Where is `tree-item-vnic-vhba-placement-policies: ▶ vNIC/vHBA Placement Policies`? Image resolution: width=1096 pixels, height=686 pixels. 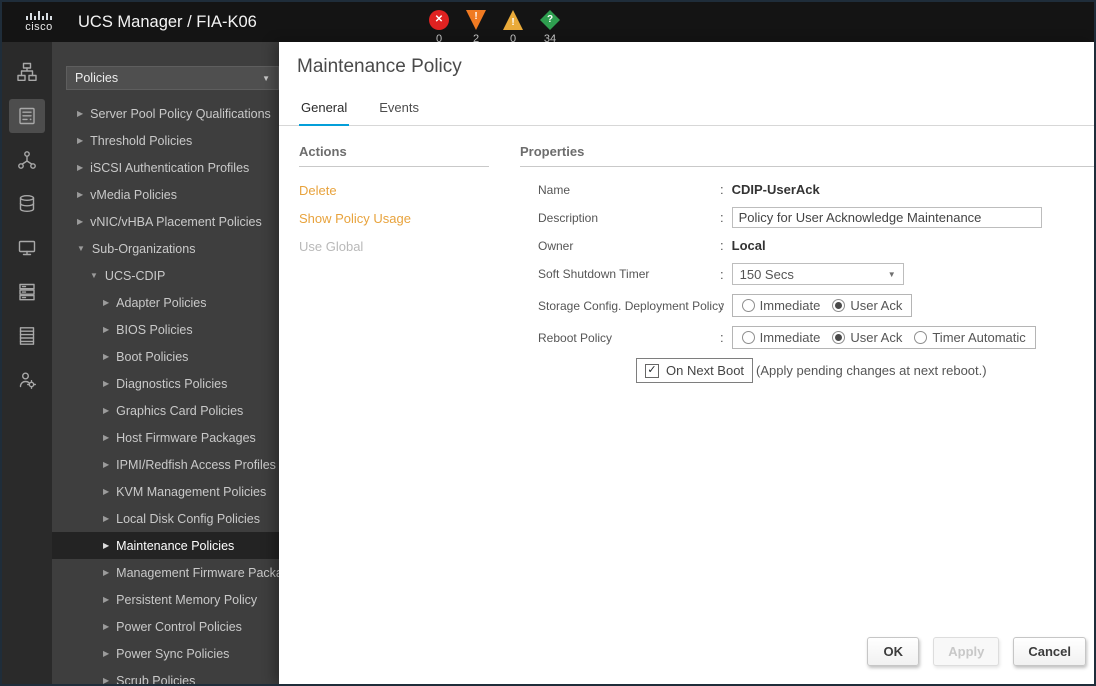 tree-item-vnic-vhba-placement-policies: ▶ vNIC/vHBA Placement Policies is located at coordinates (165, 221).